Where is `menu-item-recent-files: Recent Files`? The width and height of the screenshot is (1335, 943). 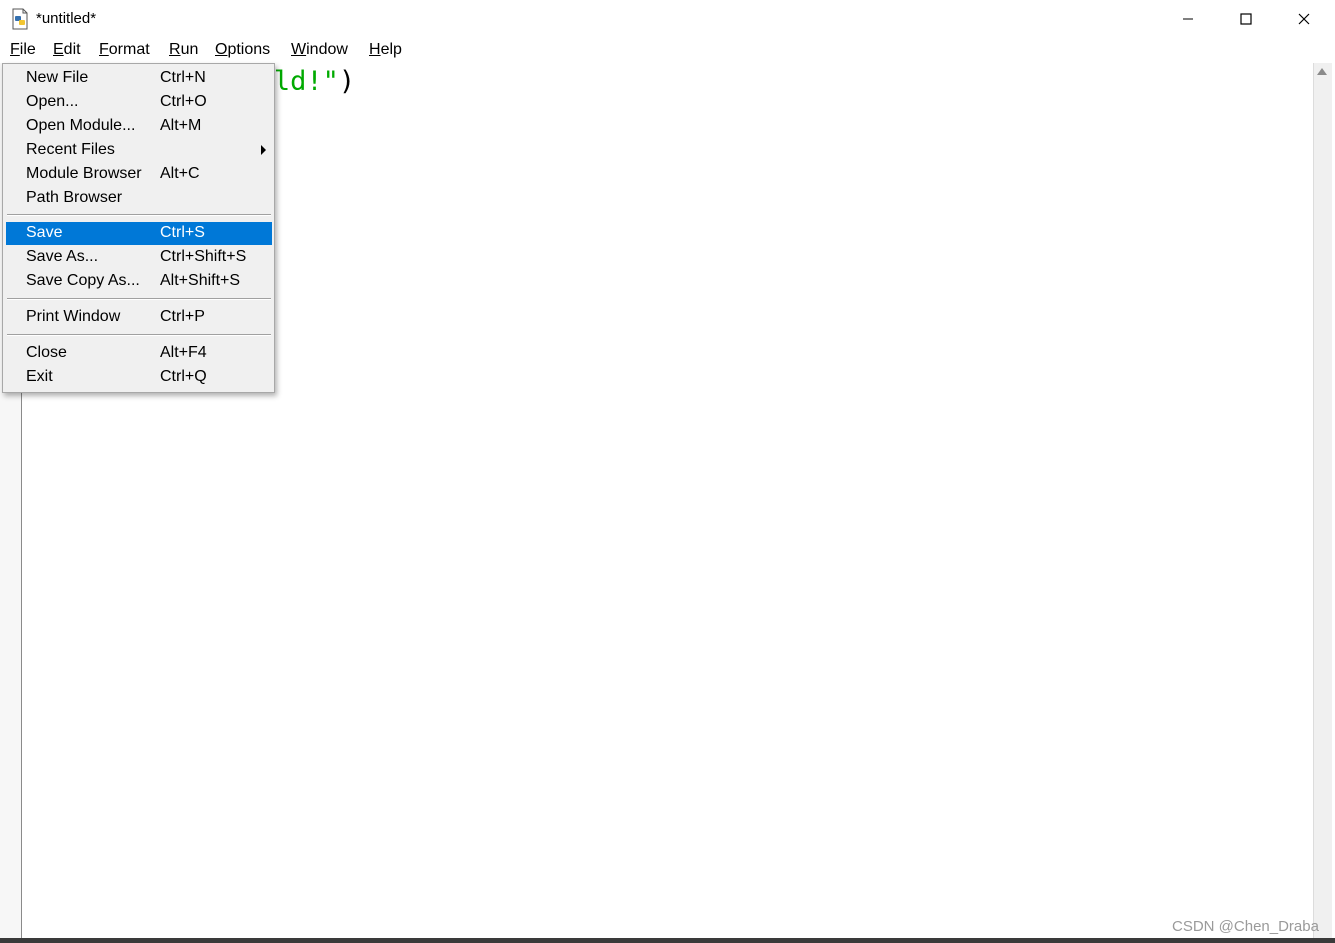
menu-item-recent-files: Recent Files is located at coordinates (139, 150).